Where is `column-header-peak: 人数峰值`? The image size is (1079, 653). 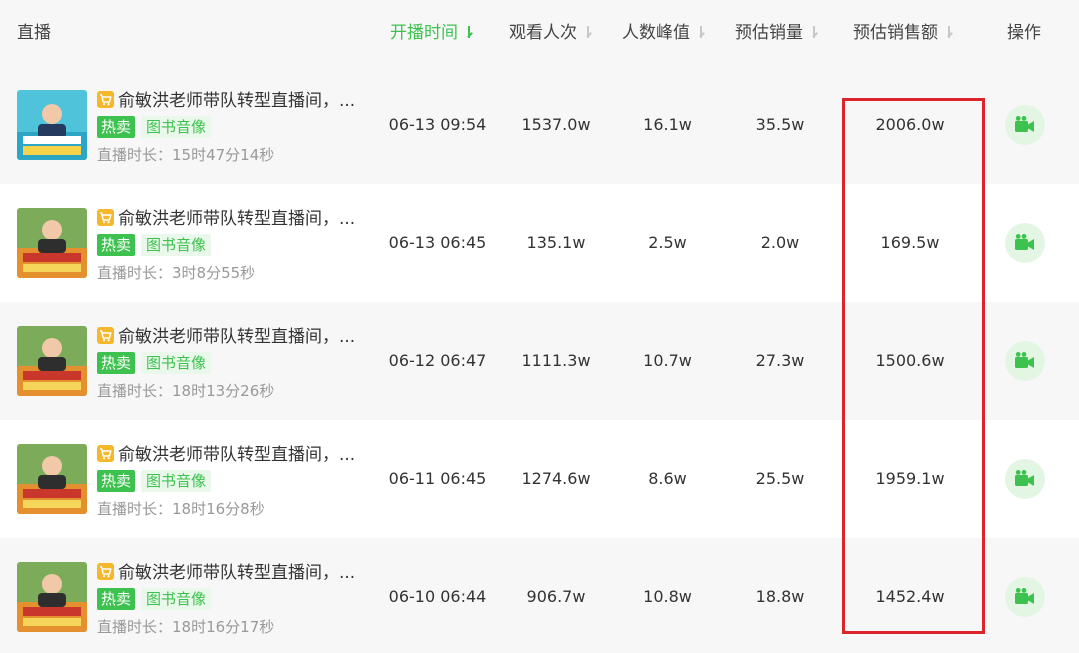 column-header-peak: 人数峰值 is located at coordinates (664, 33).